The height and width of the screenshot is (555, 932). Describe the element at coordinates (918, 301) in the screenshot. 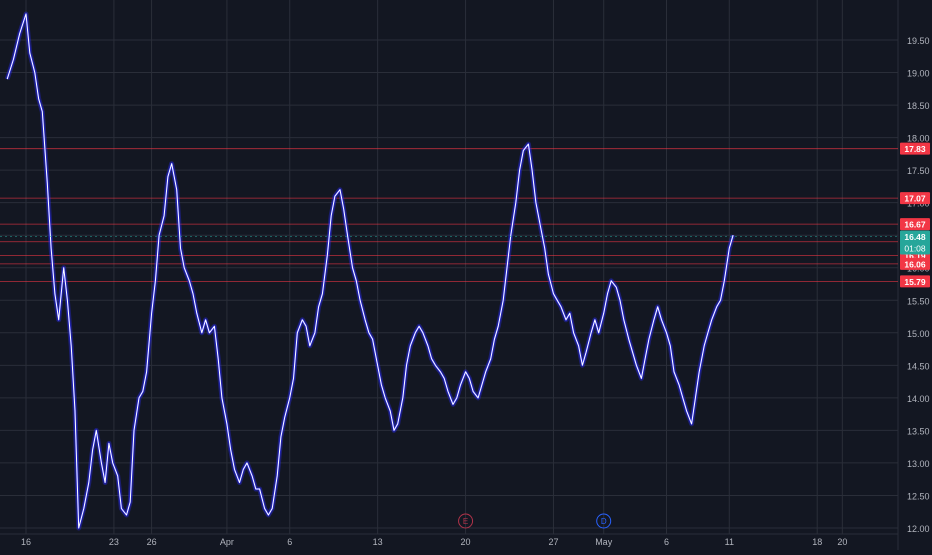

I see `y-tick-label: 15.50` at that location.